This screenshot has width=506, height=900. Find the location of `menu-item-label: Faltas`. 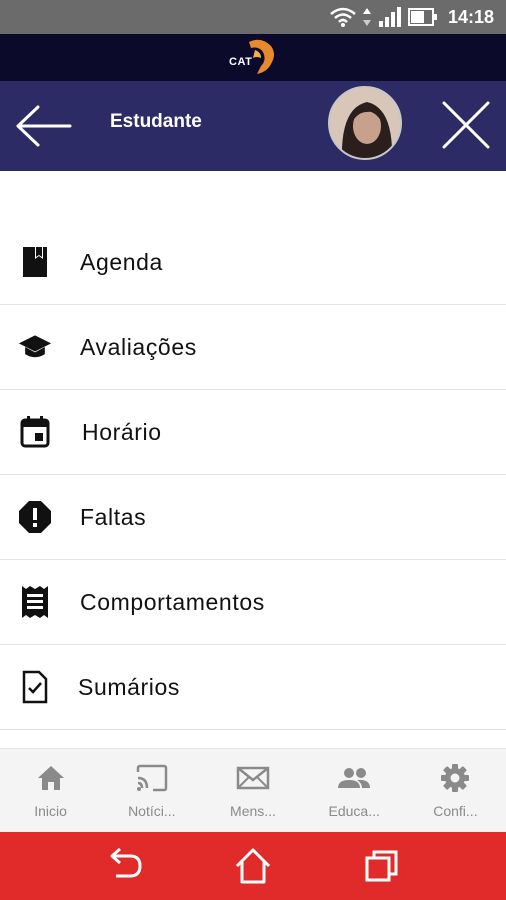

menu-item-label: Faltas is located at coordinates (113, 516).